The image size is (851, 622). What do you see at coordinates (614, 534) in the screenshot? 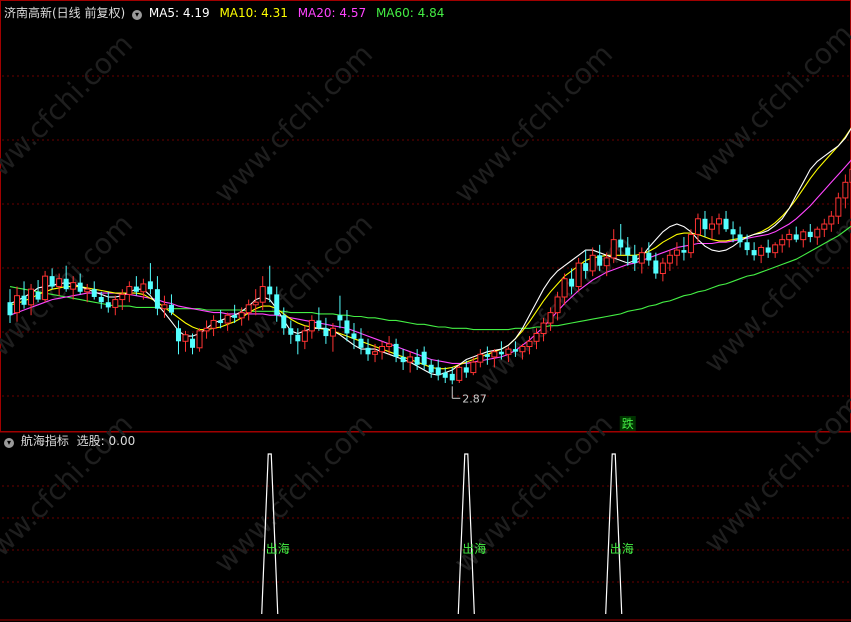
I see `signal-spike` at bounding box center [614, 534].